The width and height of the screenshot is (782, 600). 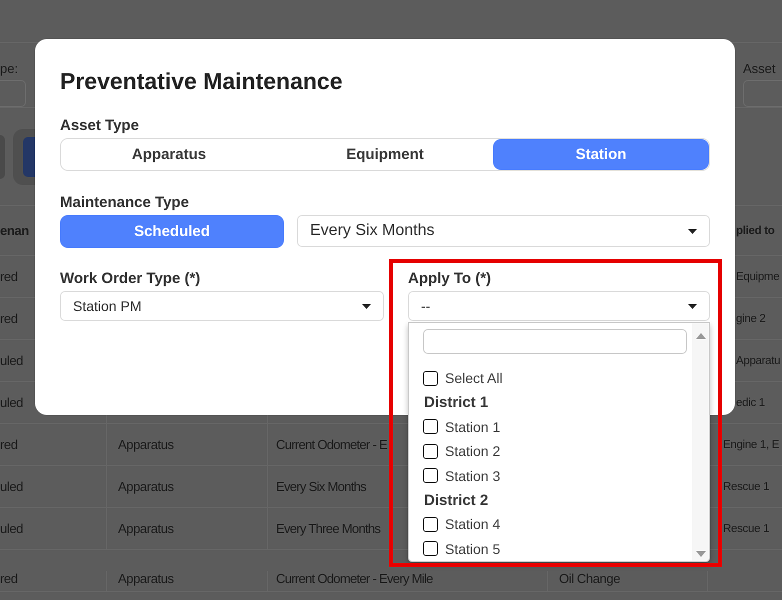 I want to click on group-heading: District 1, so click(x=455, y=402).